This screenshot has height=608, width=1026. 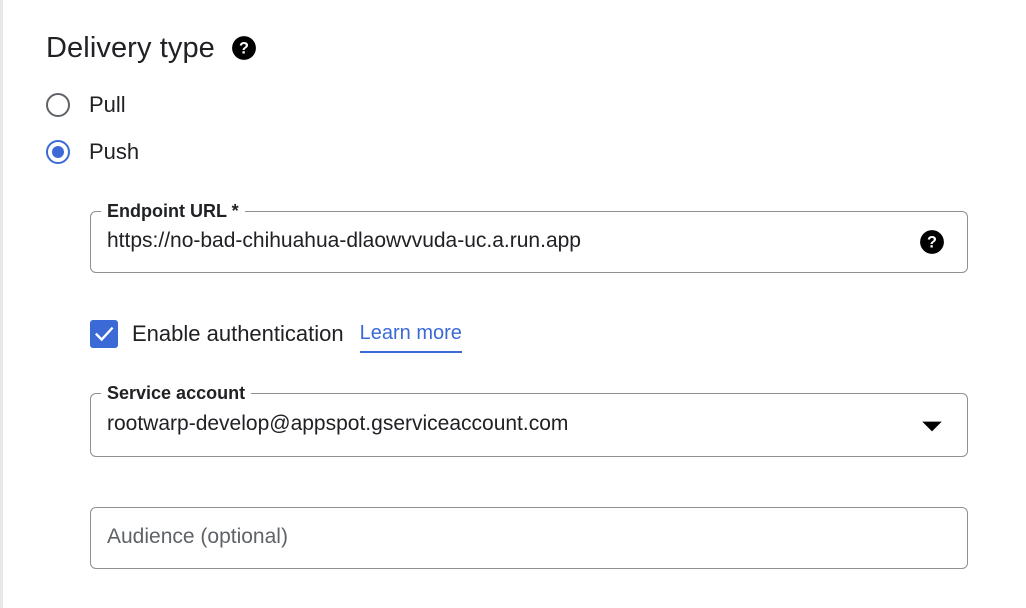 What do you see at coordinates (176, 393) in the screenshot?
I see `service-account-label: Service account` at bounding box center [176, 393].